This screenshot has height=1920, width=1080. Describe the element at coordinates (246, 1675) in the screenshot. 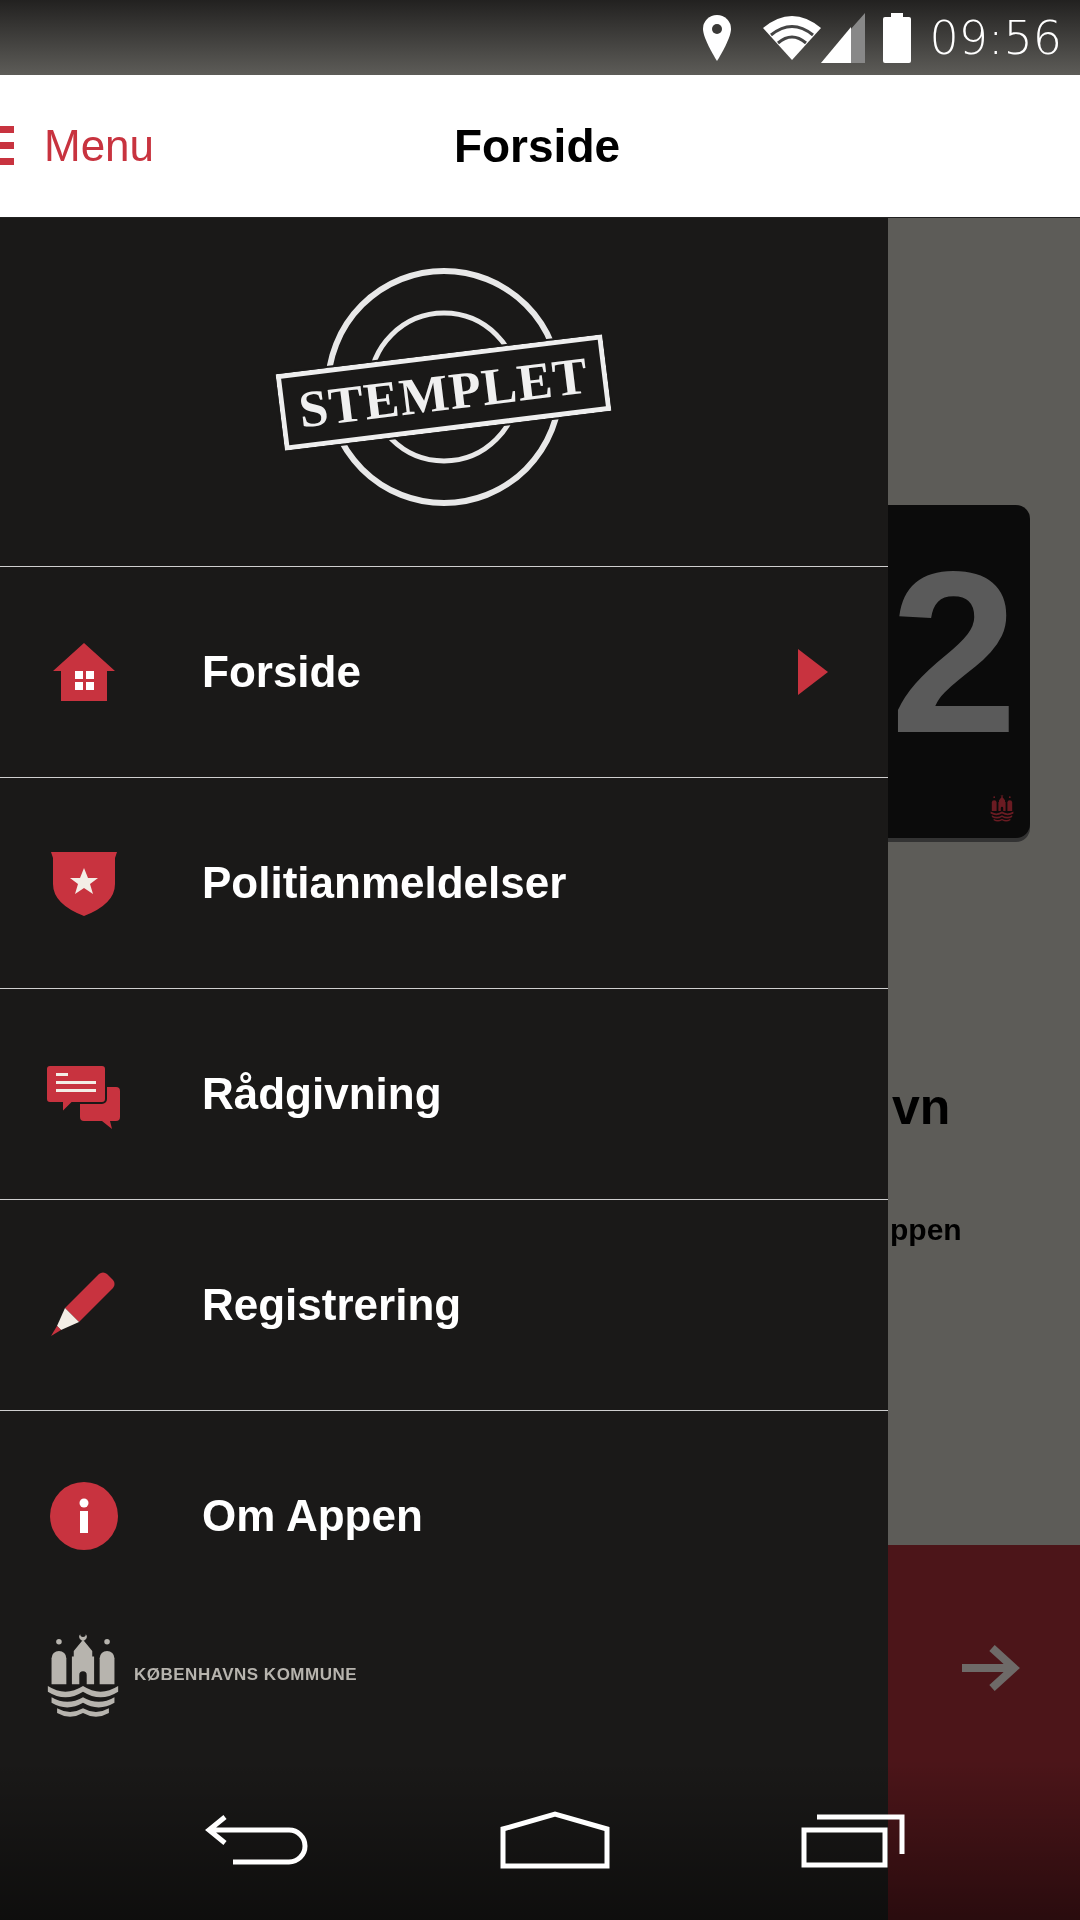

I see `municipality-name: KØBENHAVNS KOMMUNE` at that location.